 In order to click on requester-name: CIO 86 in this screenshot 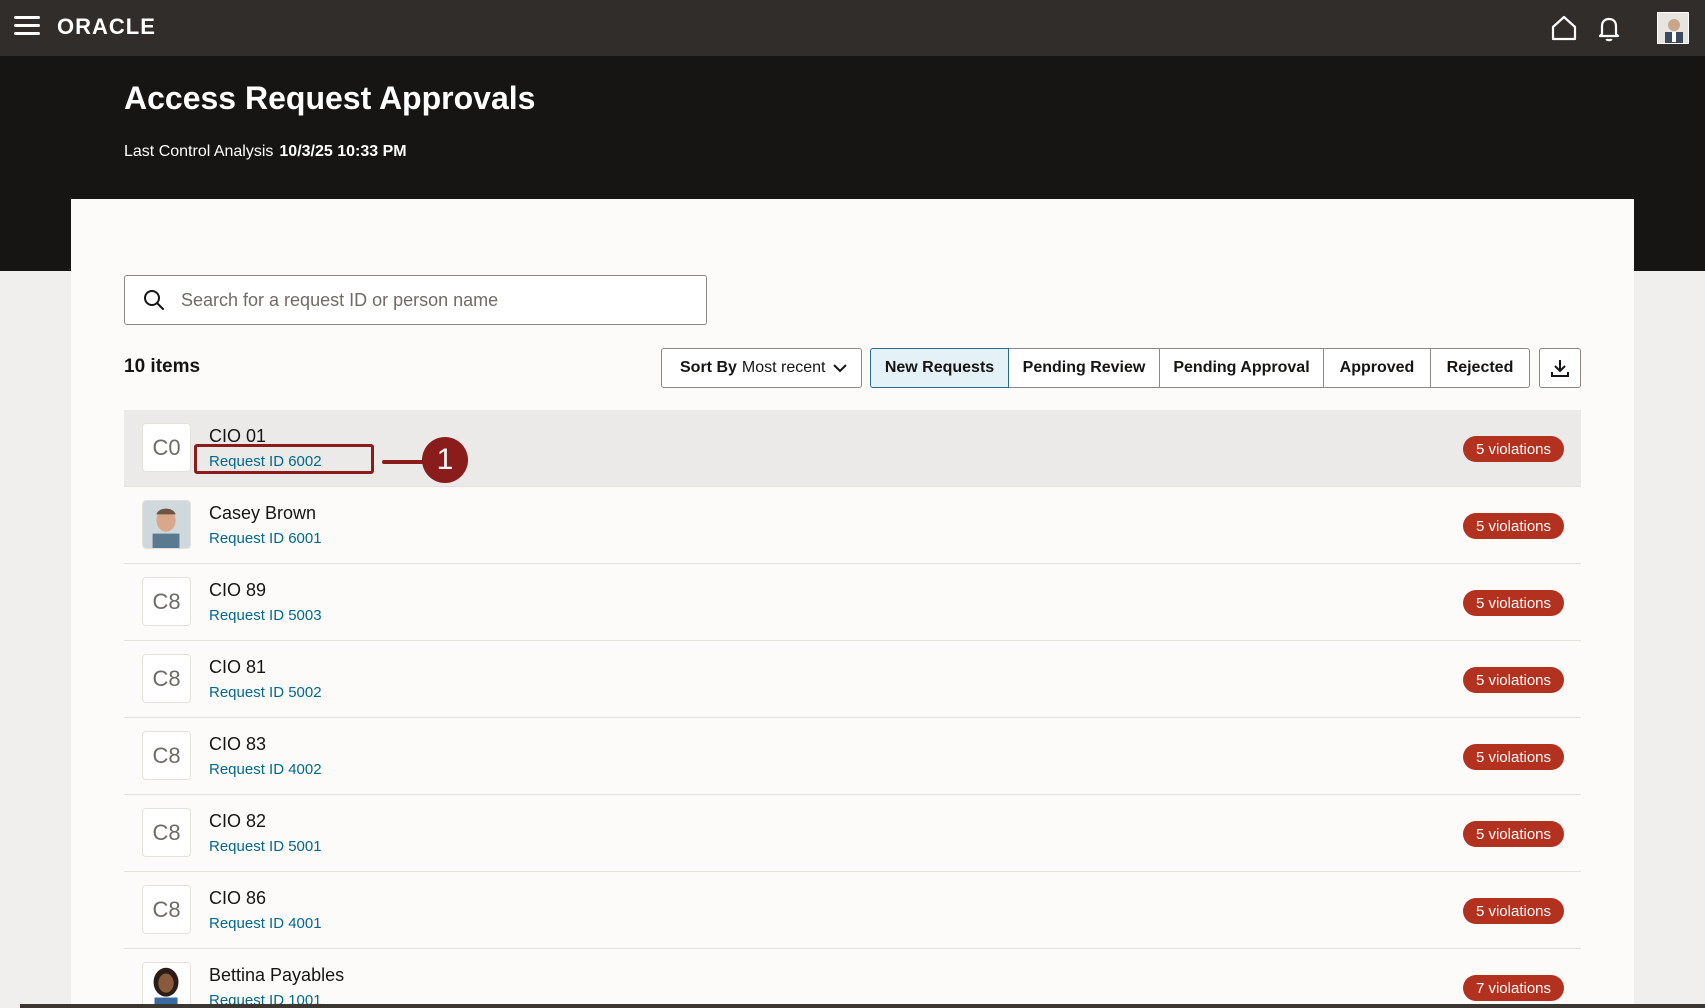, I will do `click(238, 898)`.